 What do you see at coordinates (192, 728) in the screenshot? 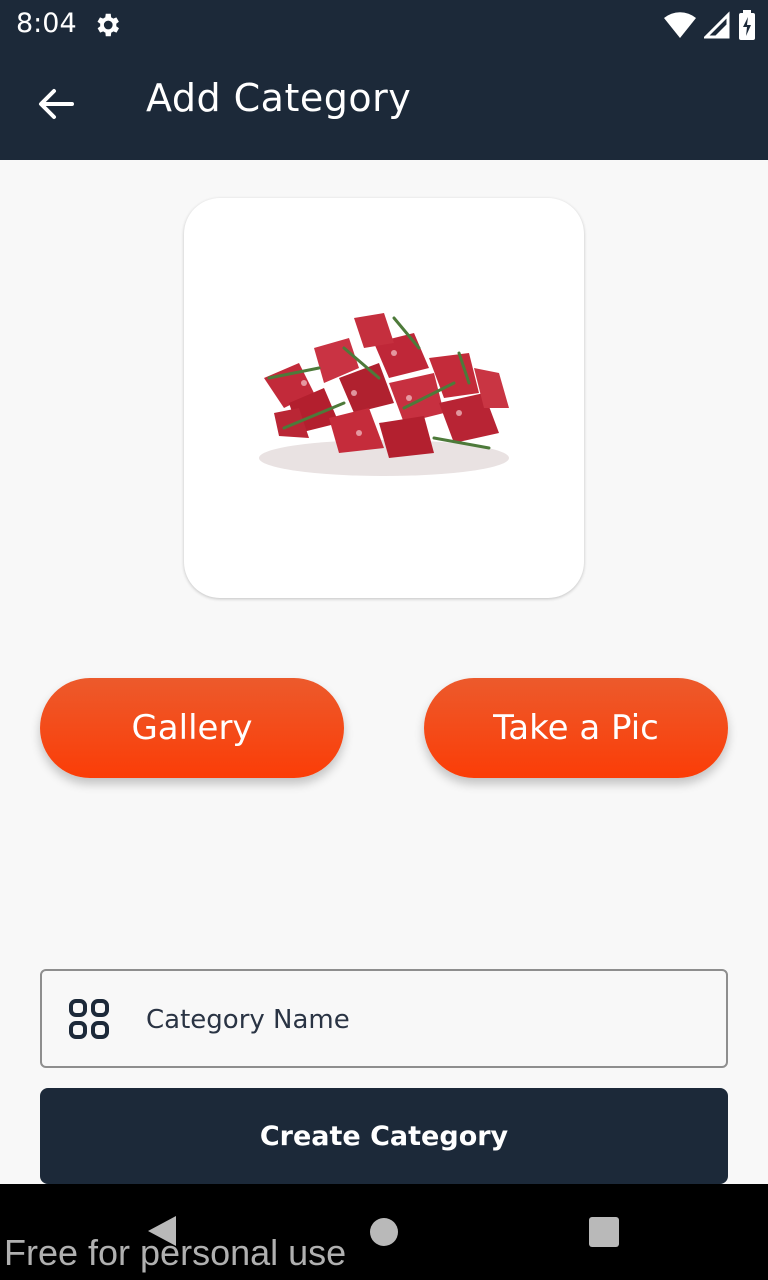
I see `gallery-button: Gallery` at bounding box center [192, 728].